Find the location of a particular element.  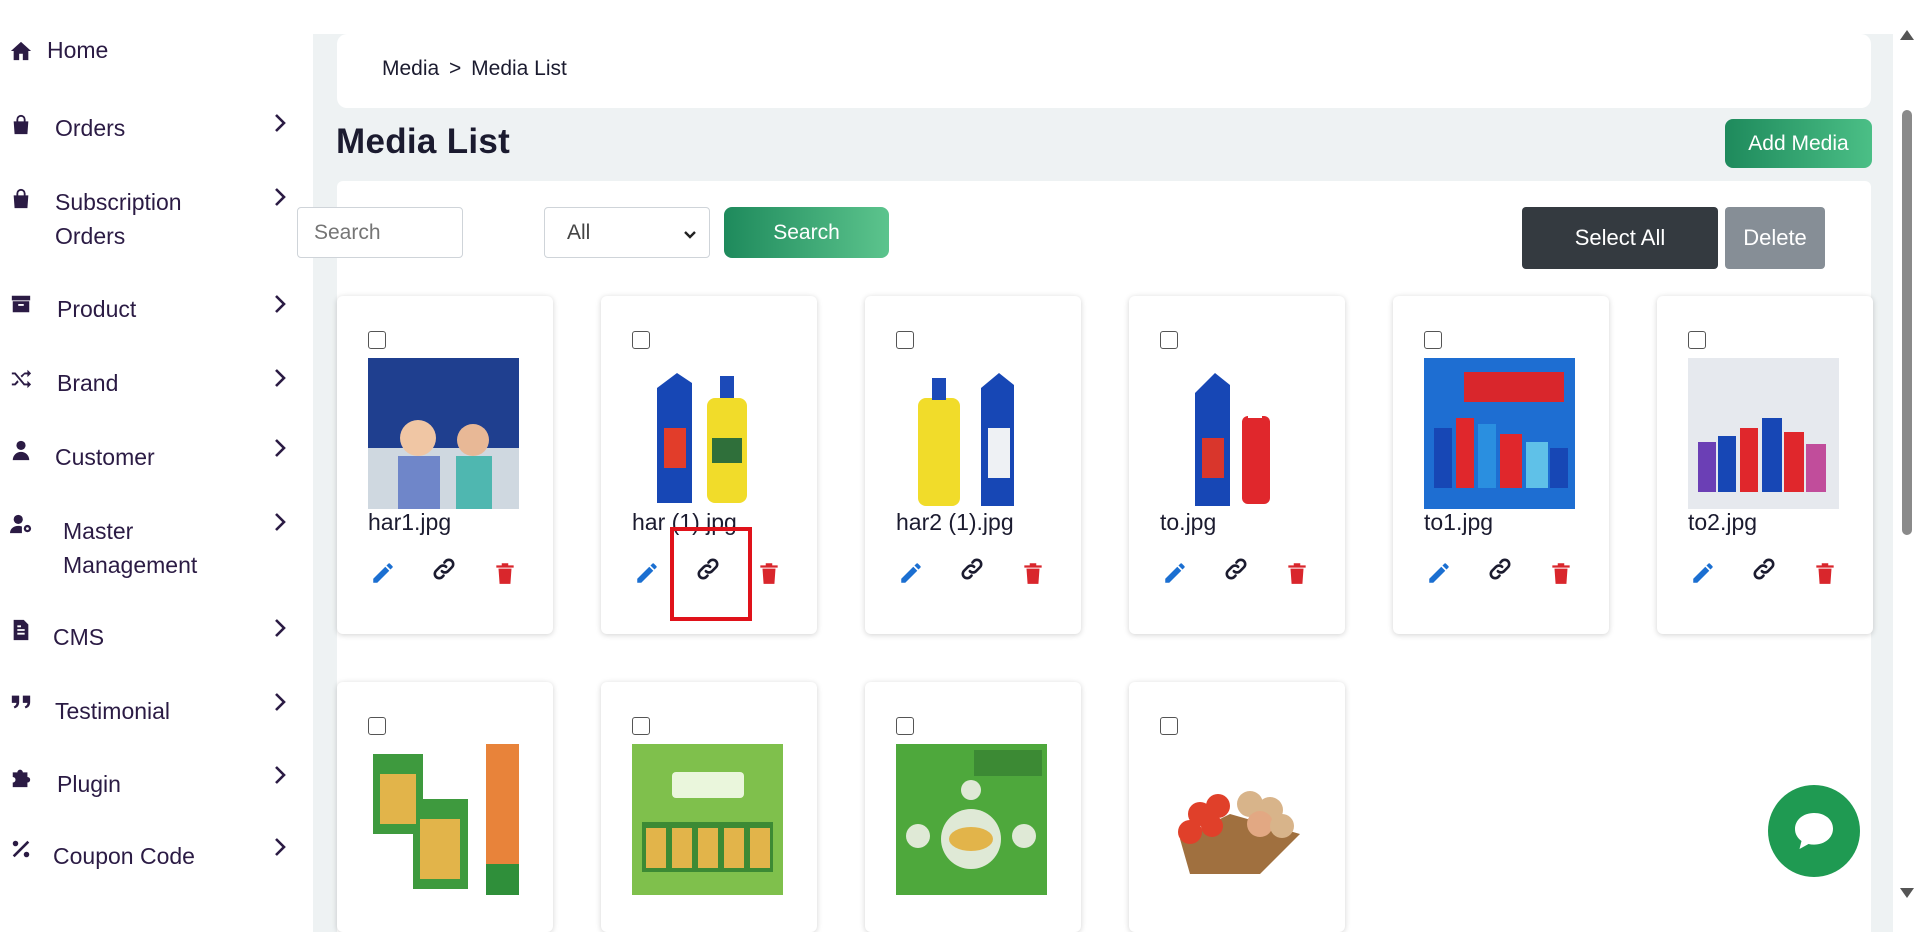

chat-widget-button is located at coordinates (1814, 831).